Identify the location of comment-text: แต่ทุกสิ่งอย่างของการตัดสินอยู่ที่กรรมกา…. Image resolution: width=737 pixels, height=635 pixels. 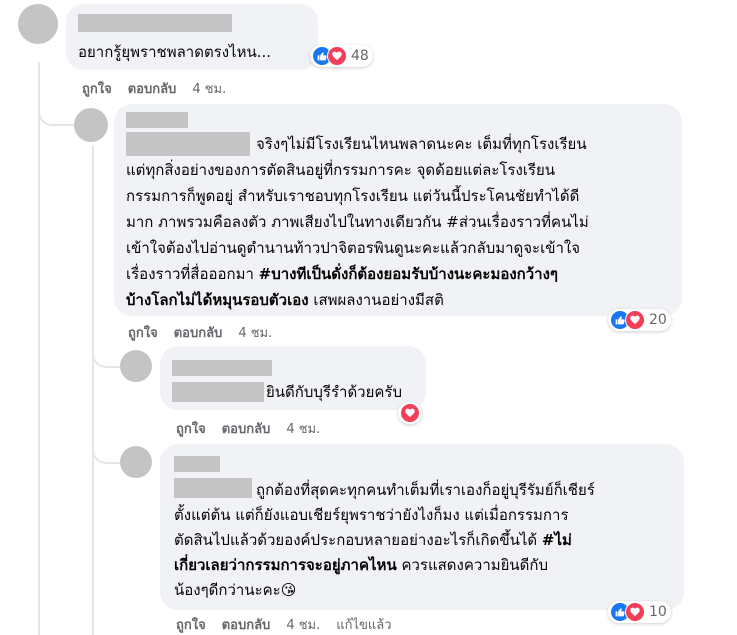
(341, 170).